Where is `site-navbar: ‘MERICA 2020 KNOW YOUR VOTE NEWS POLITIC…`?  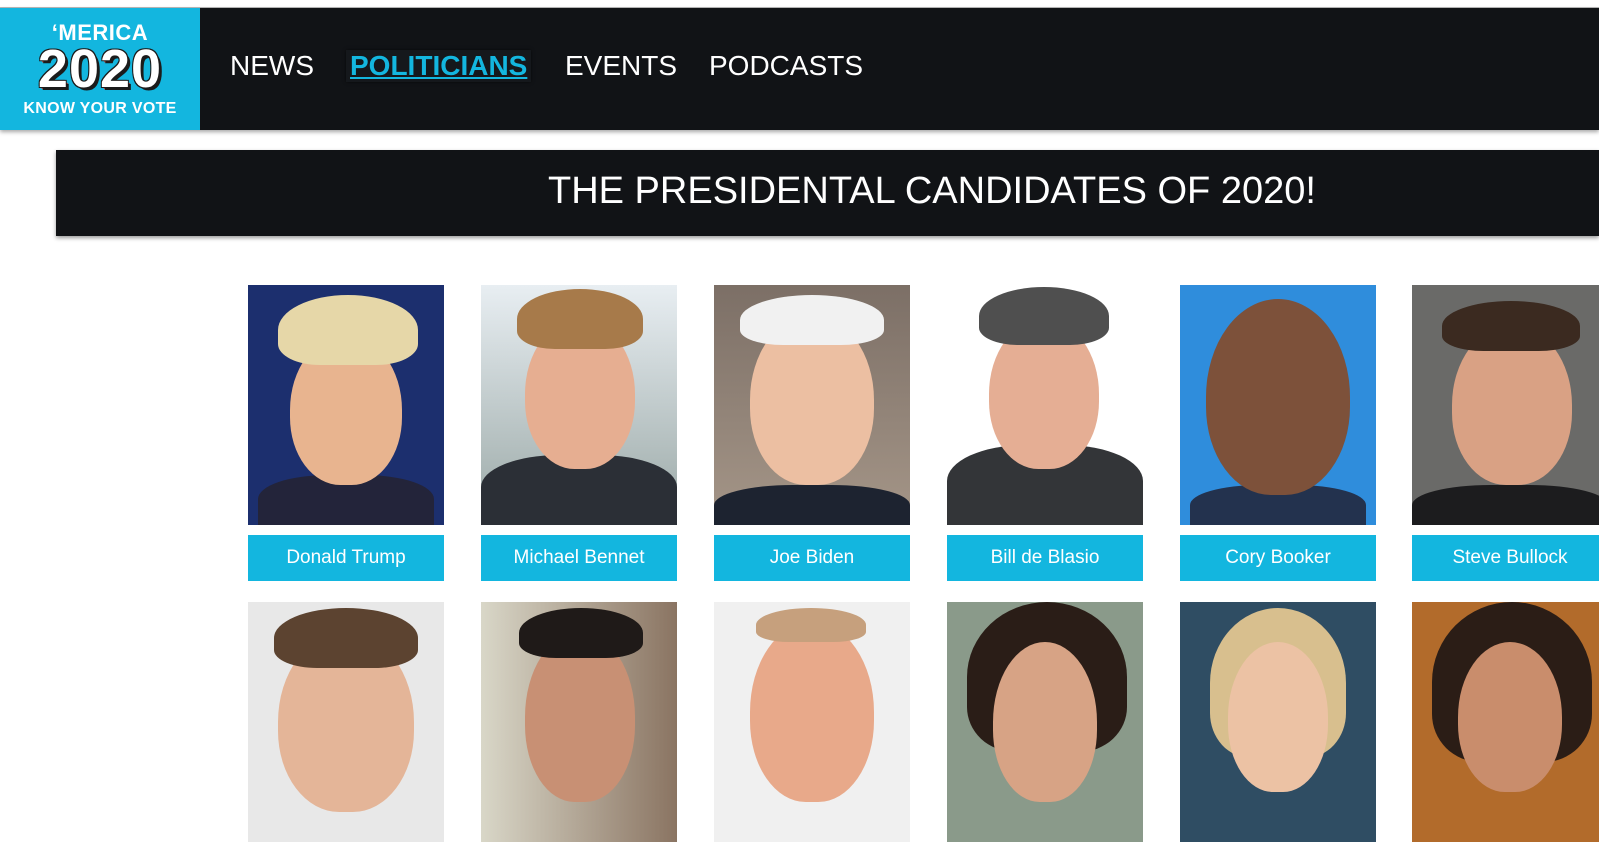
site-navbar: ‘MERICA 2020 KNOW YOUR VOTE NEWS POLITIC… is located at coordinates (799, 69).